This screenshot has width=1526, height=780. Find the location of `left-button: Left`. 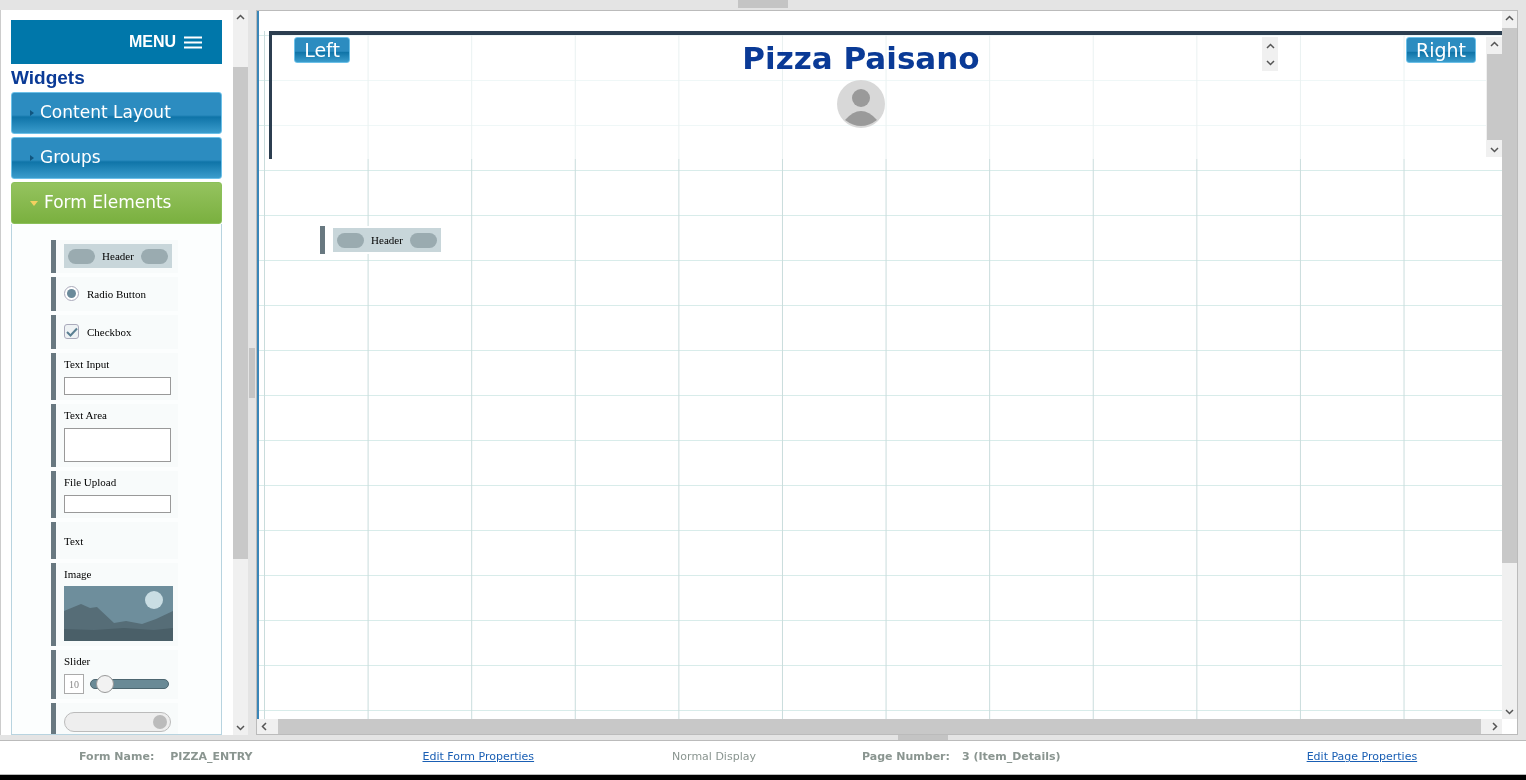

left-button: Left is located at coordinates (322, 50).